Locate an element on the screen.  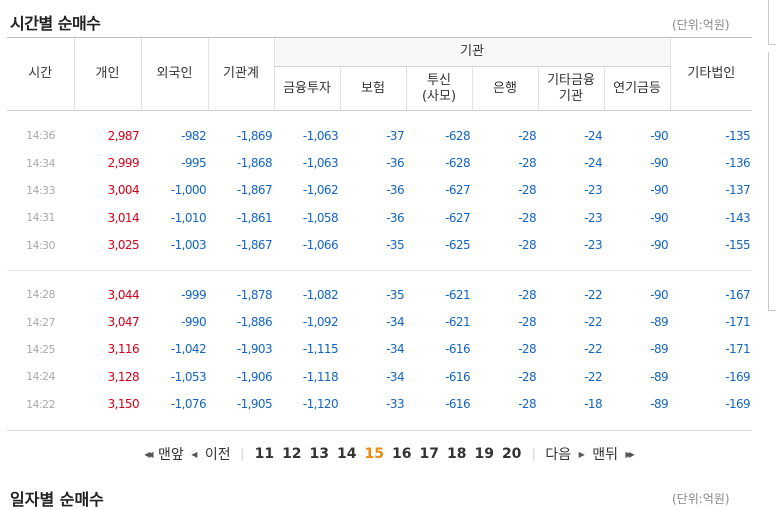
last-page-link: 맨뒤 is located at coordinates (605, 454).